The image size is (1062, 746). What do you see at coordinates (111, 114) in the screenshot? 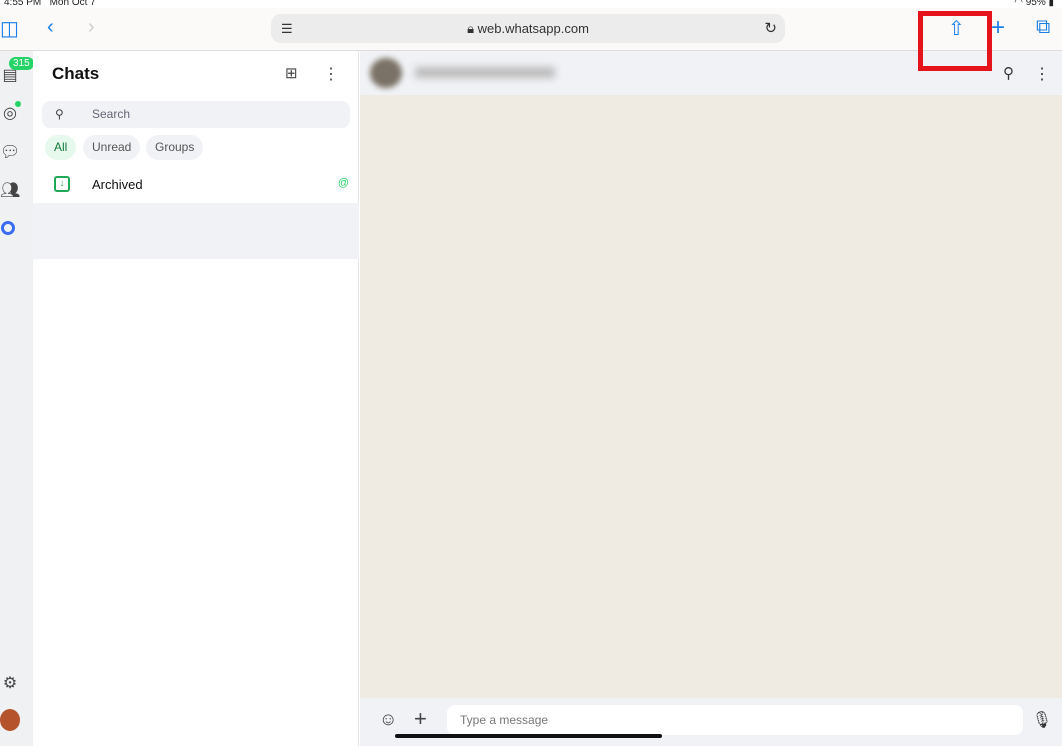
I see `search-placeholder: Search` at bounding box center [111, 114].